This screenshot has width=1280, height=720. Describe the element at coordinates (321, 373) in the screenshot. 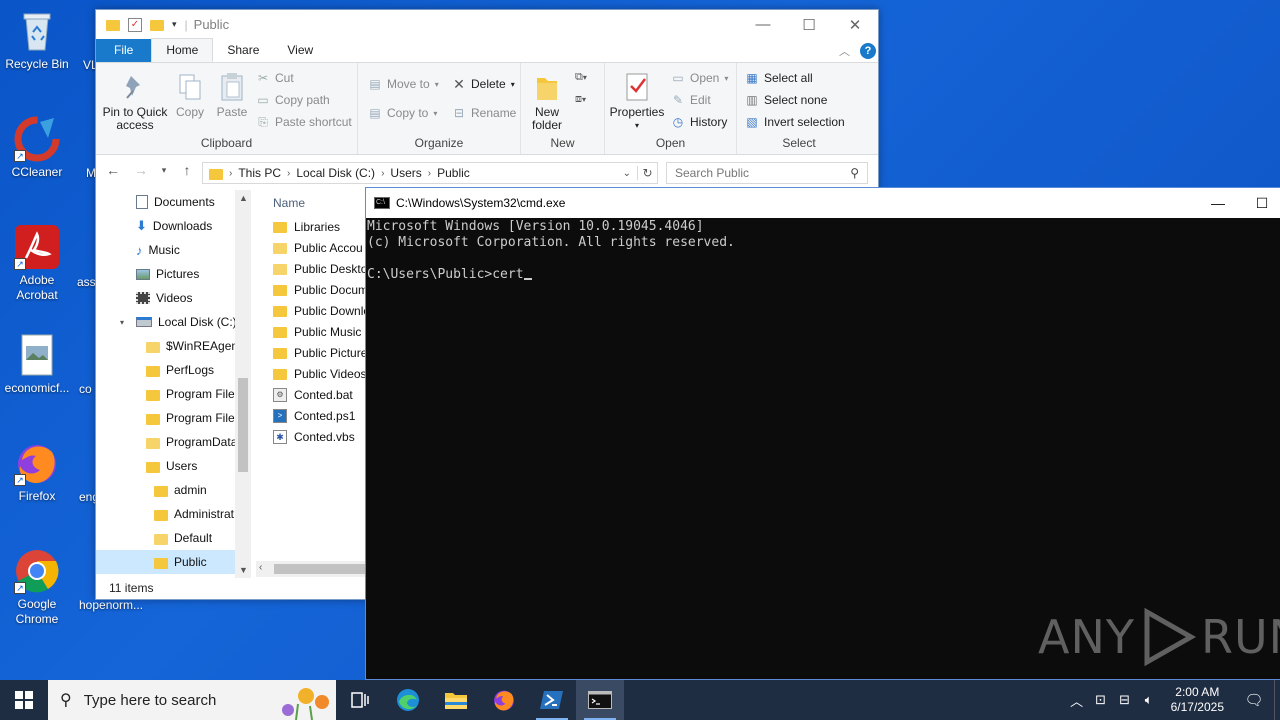

I see `file-list-item: Public Videos` at that location.